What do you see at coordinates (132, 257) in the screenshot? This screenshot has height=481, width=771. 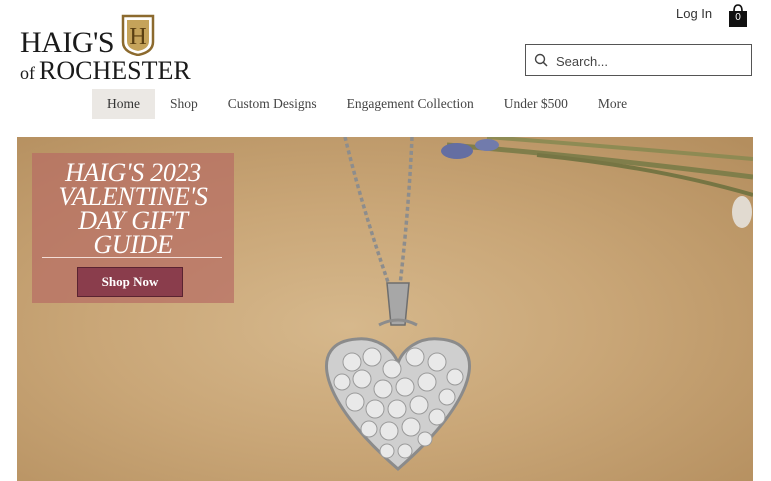 I see `promo-divider` at bounding box center [132, 257].